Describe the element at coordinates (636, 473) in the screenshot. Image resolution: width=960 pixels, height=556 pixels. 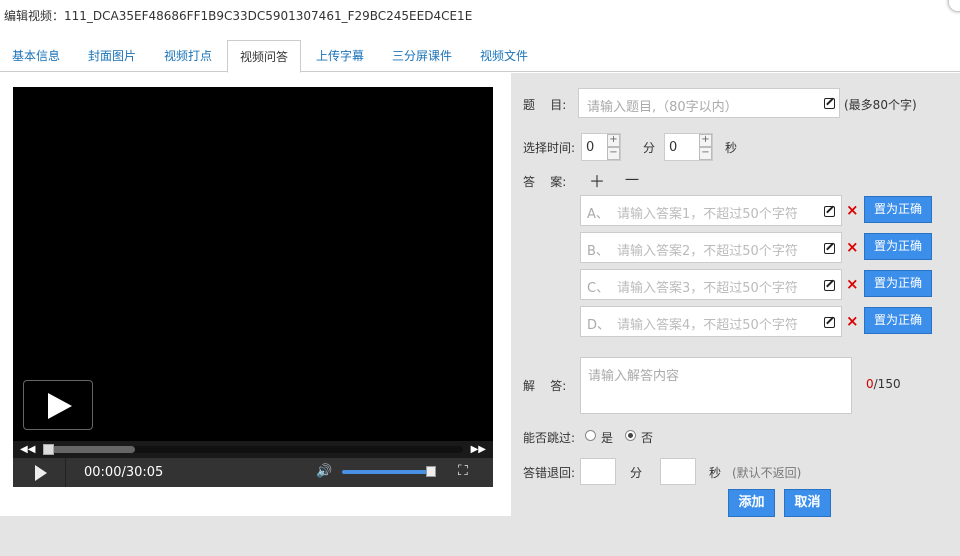
I see `rewind-minutes-unit: 分` at that location.